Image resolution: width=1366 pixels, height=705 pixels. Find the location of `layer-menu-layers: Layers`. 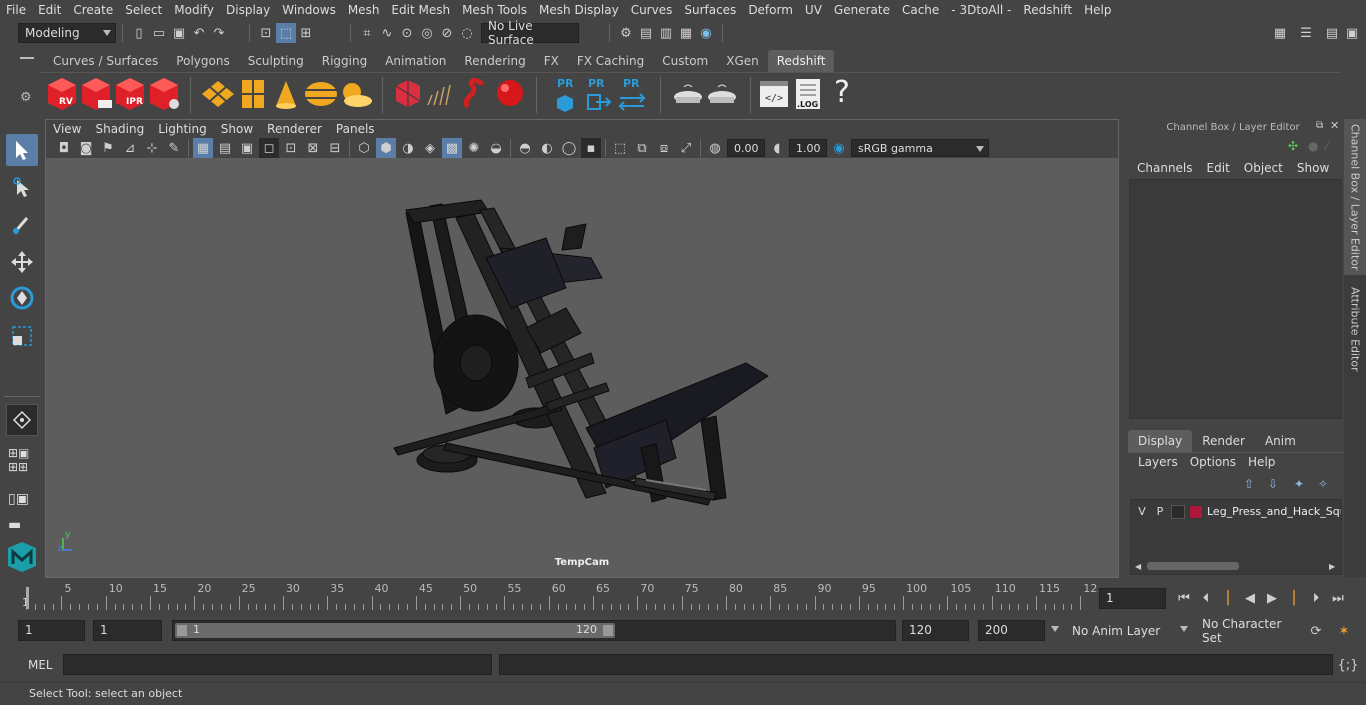

layer-menu-layers: Layers is located at coordinates (1158, 462).